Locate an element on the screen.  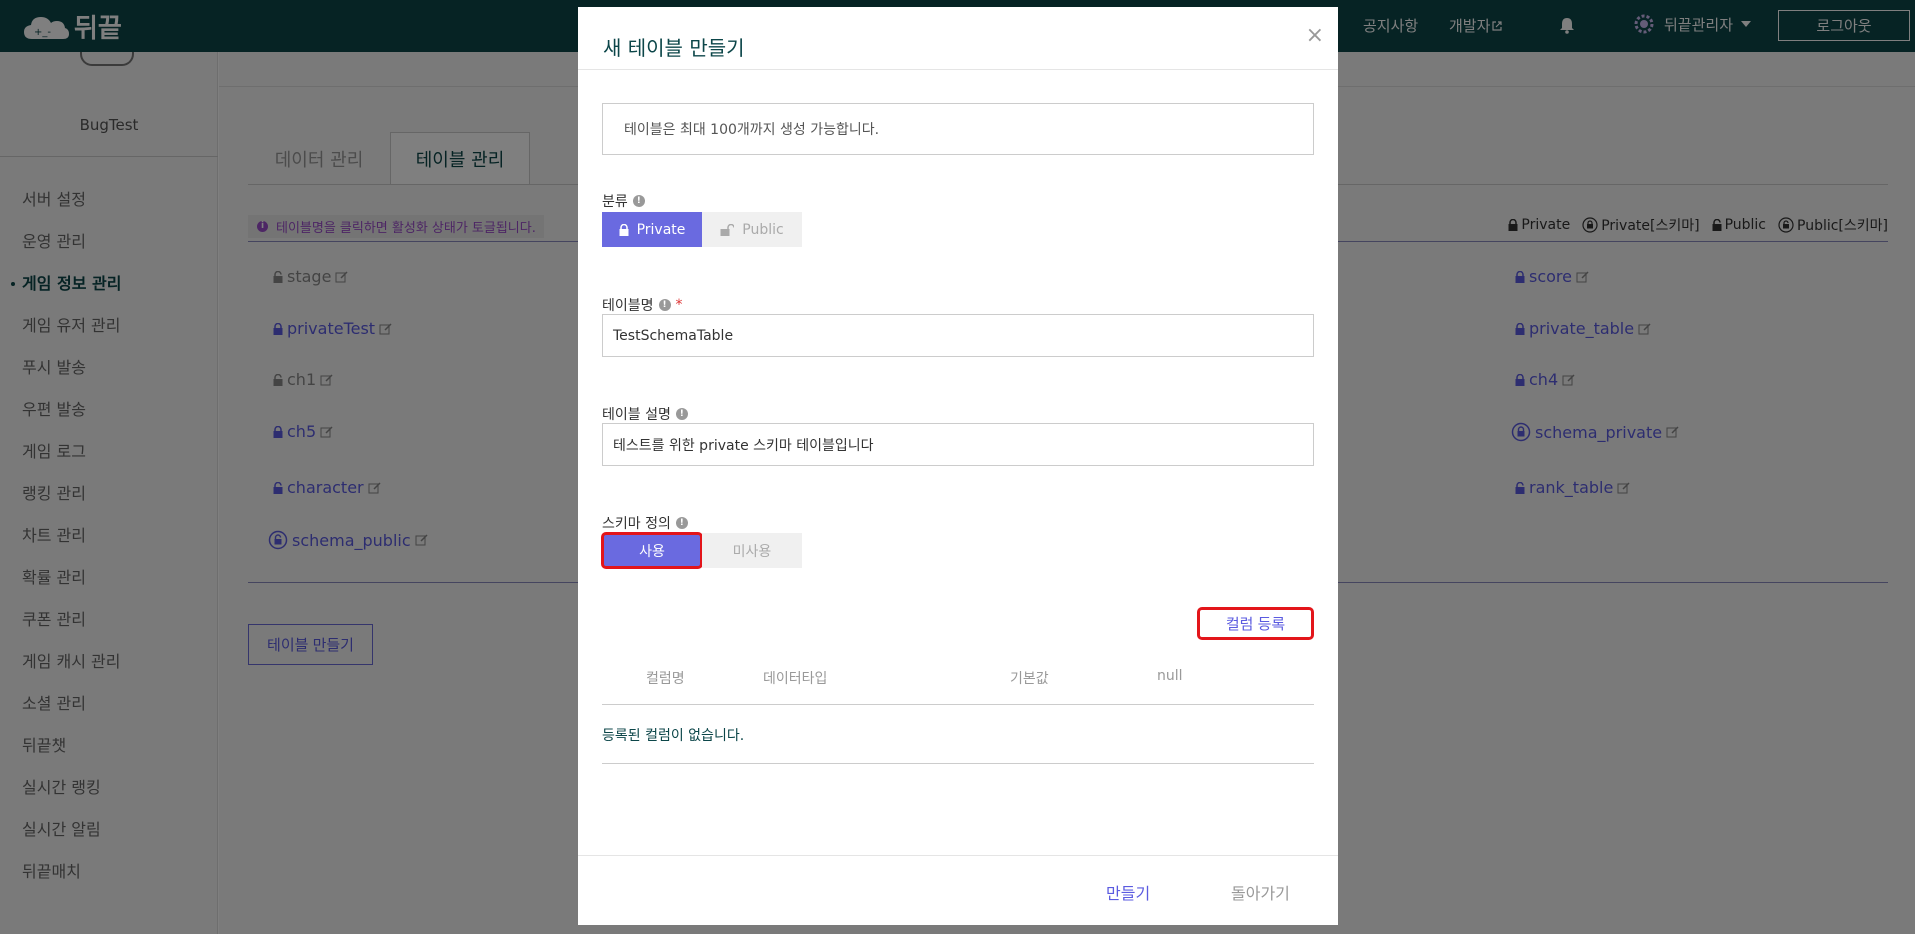
schema-label-text: 스키마 정의 is located at coordinates (636, 524).